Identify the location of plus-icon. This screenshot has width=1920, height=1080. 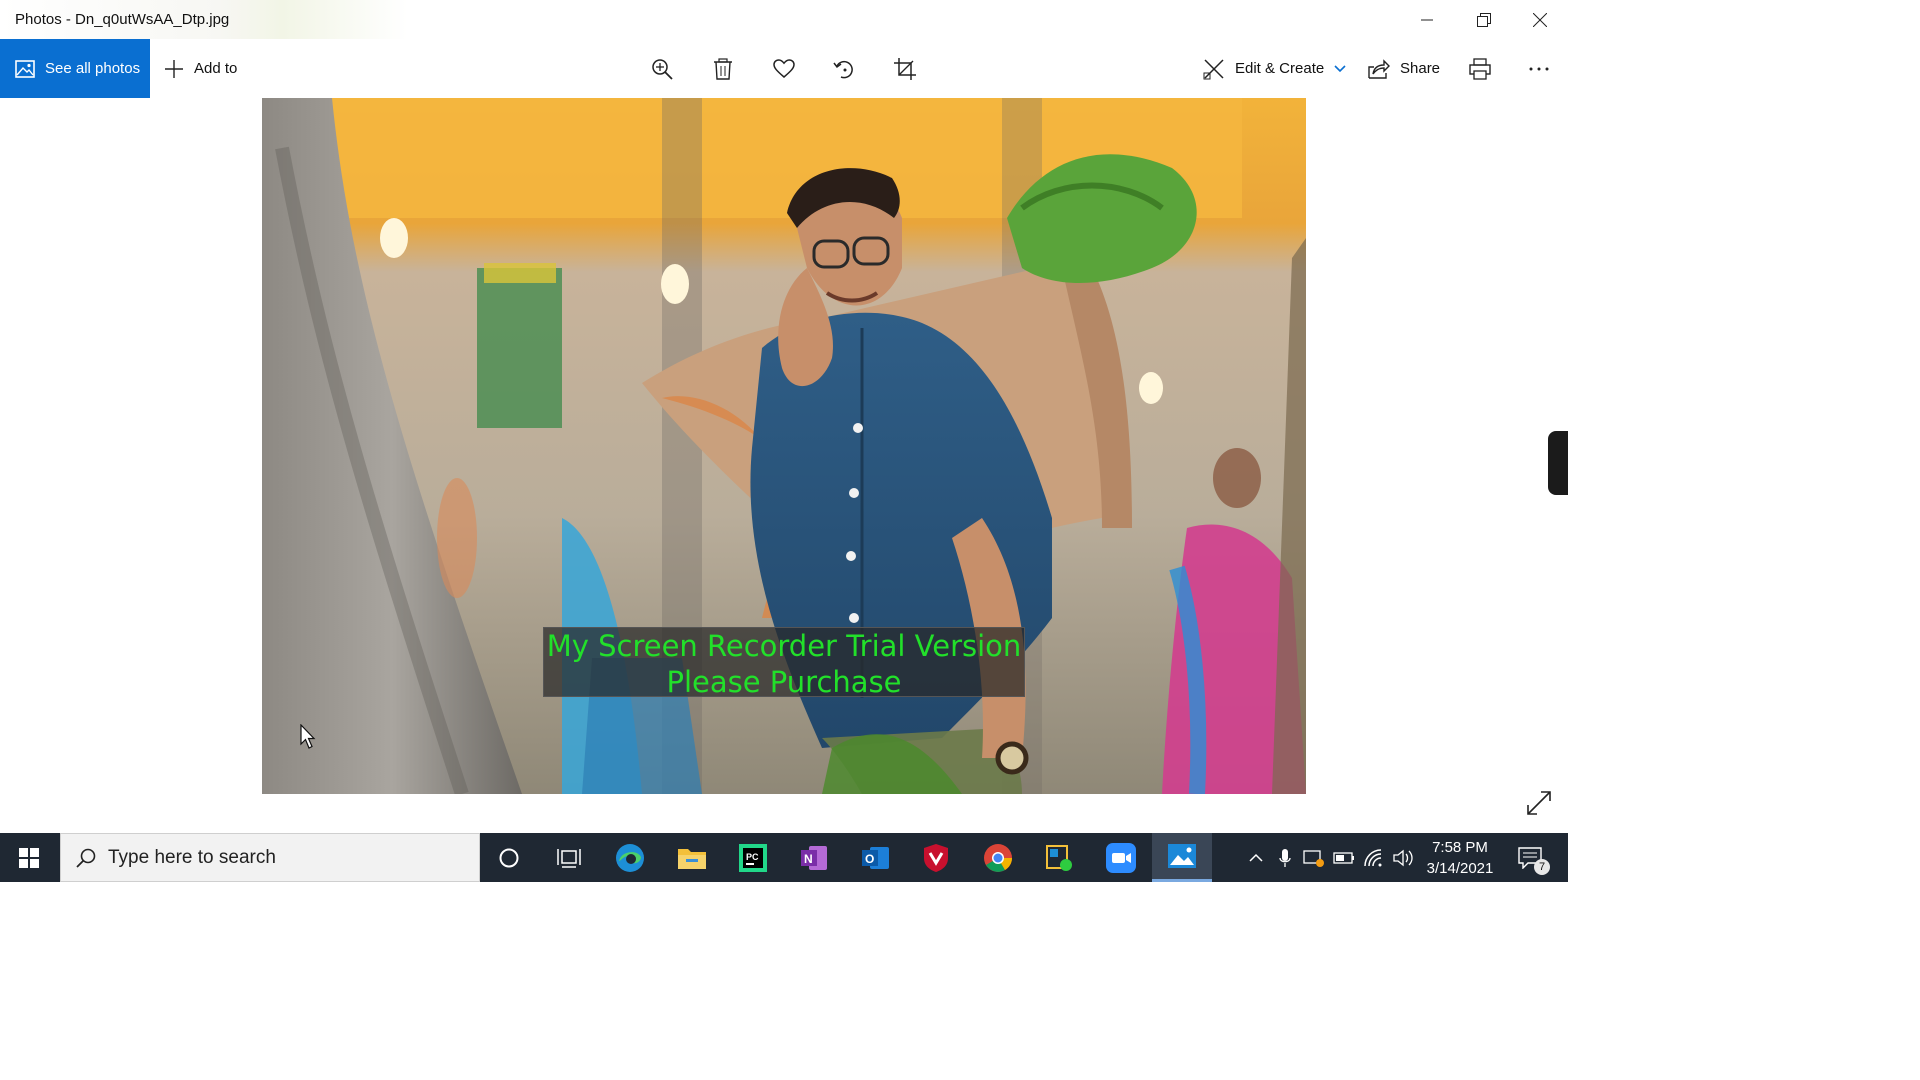
(174, 68).